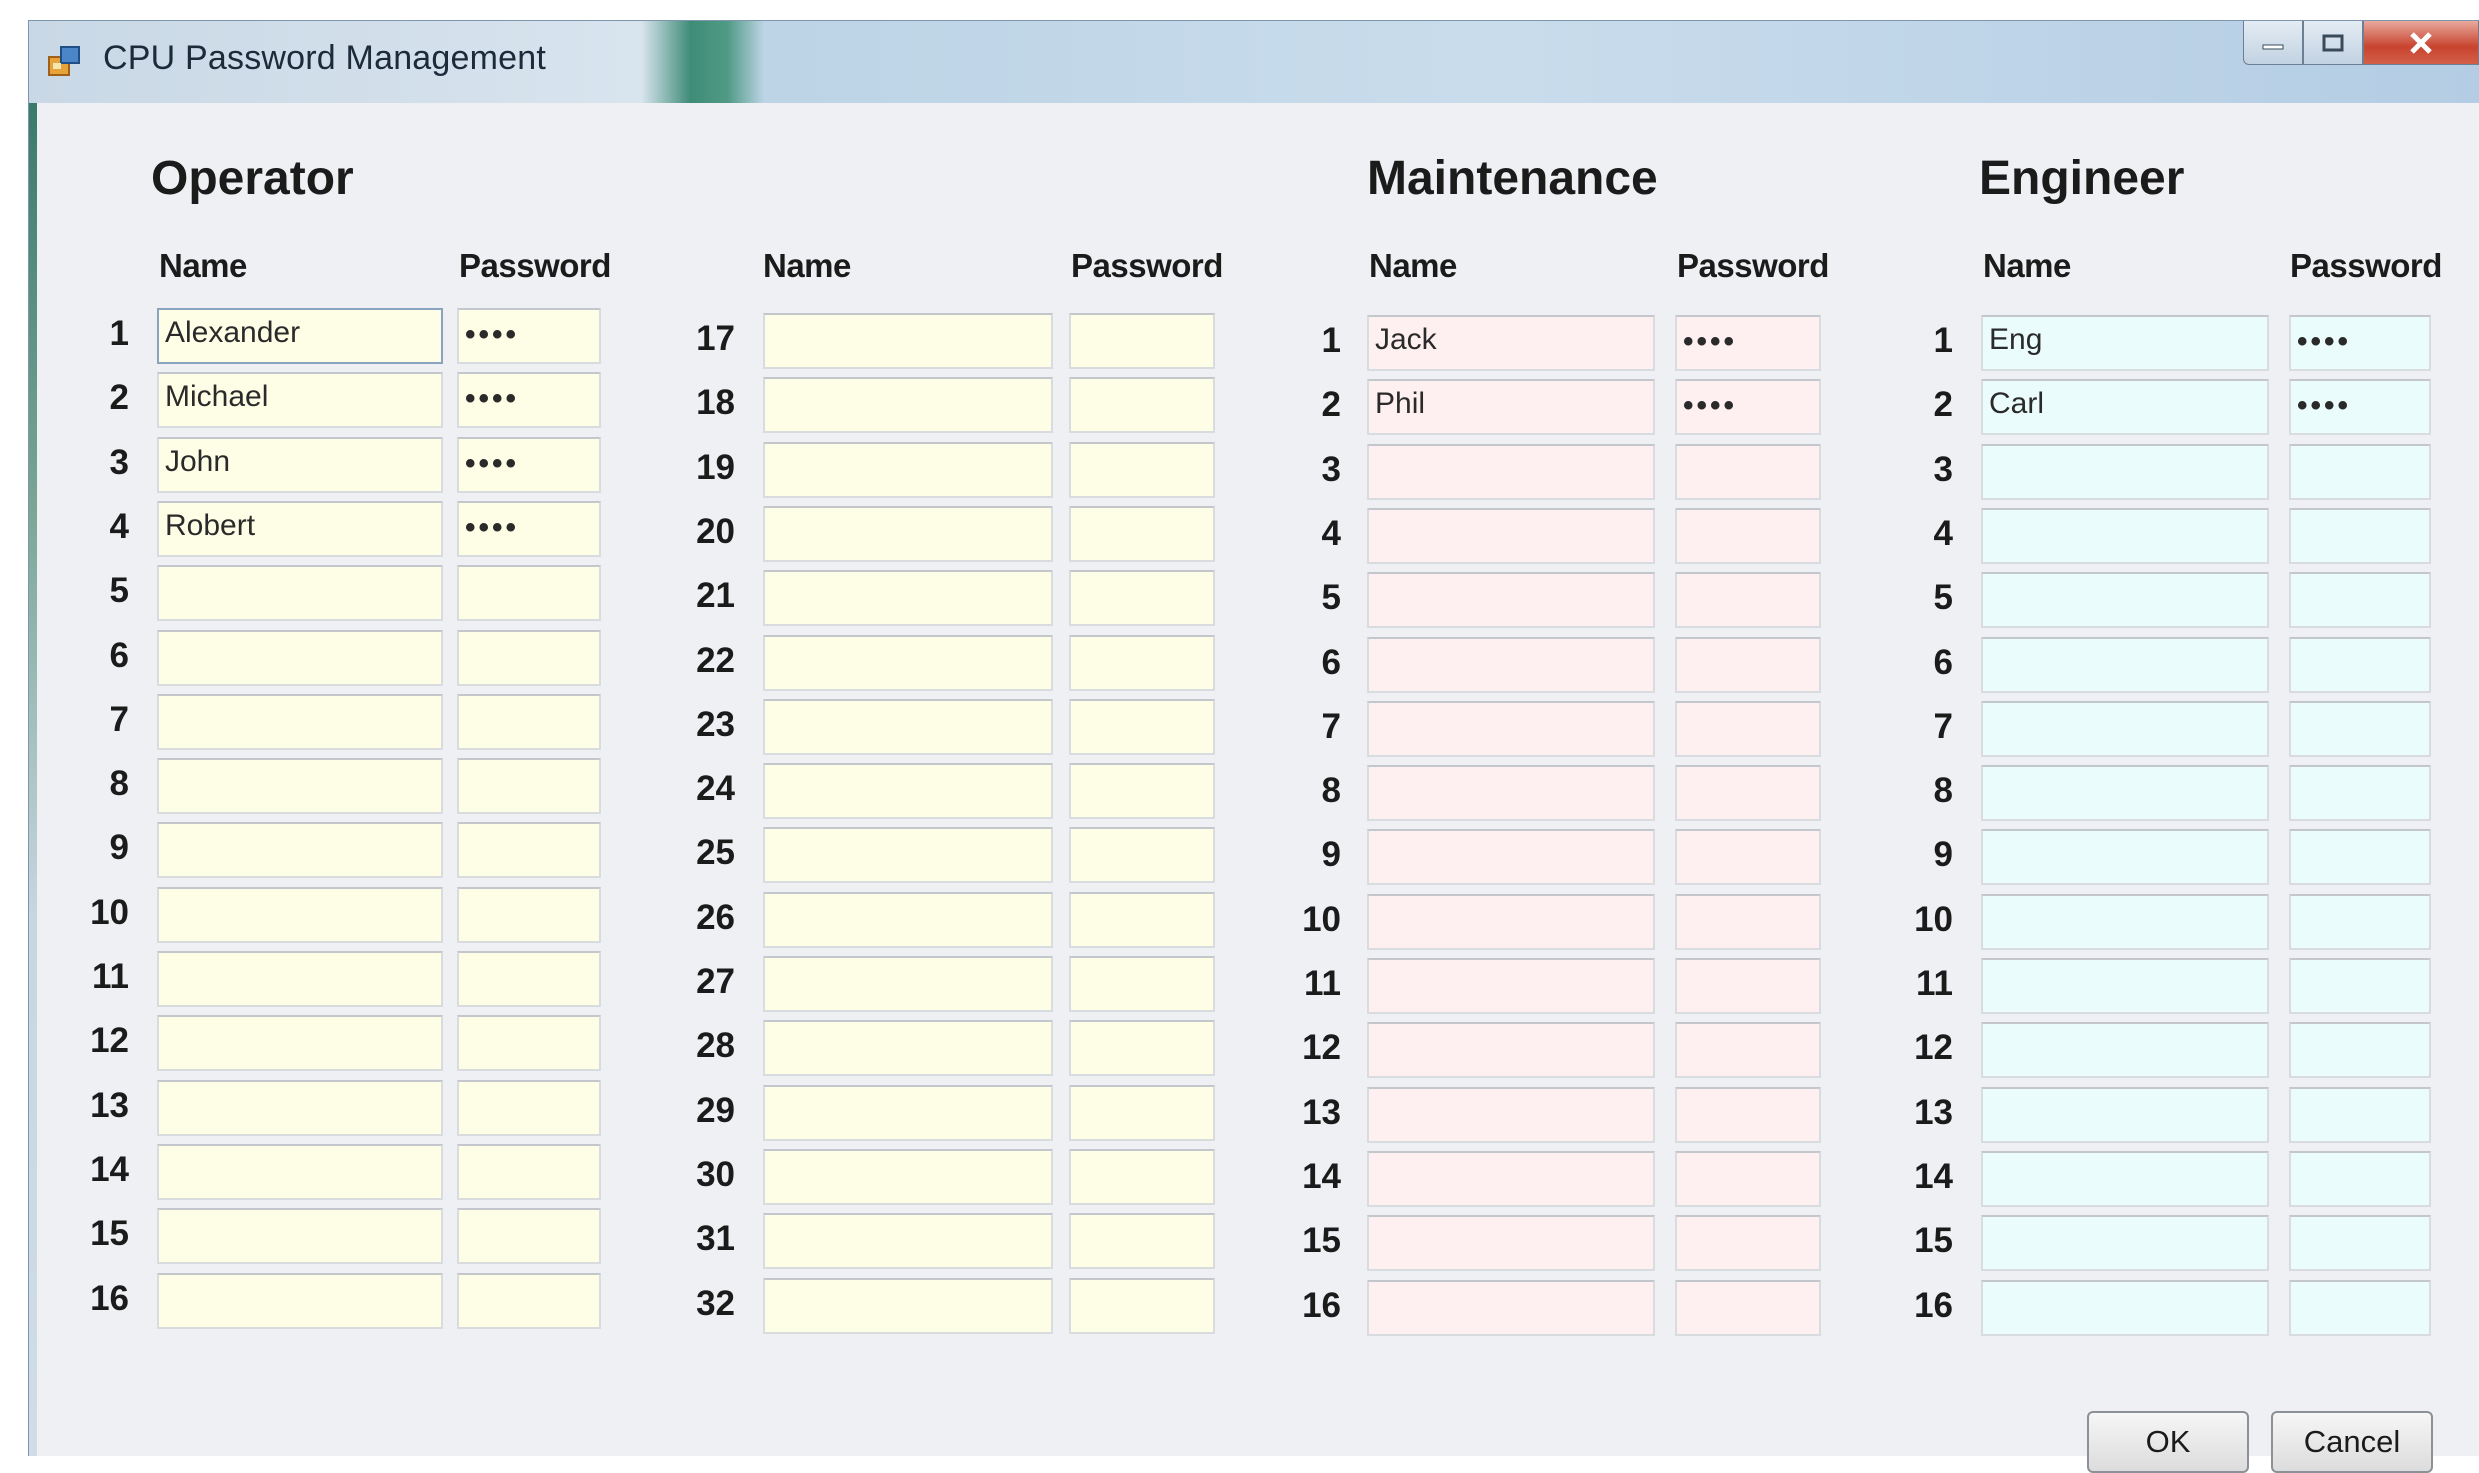 This screenshot has height=1473, width=2479. I want to click on cancel-button: Cancel, so click(2352, 1442).